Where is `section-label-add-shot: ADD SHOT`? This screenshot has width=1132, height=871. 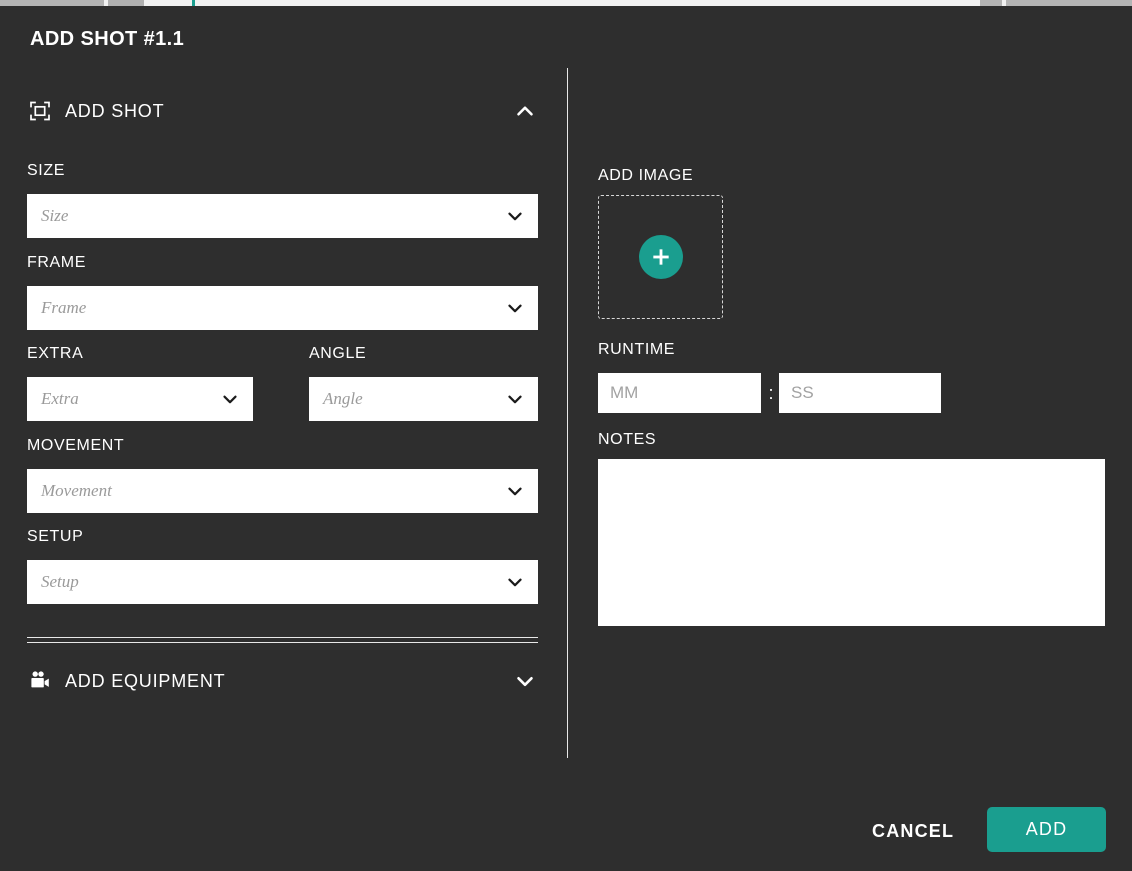 section-label-add-shot: ADD SHOT is located at coordinates (115, 110).